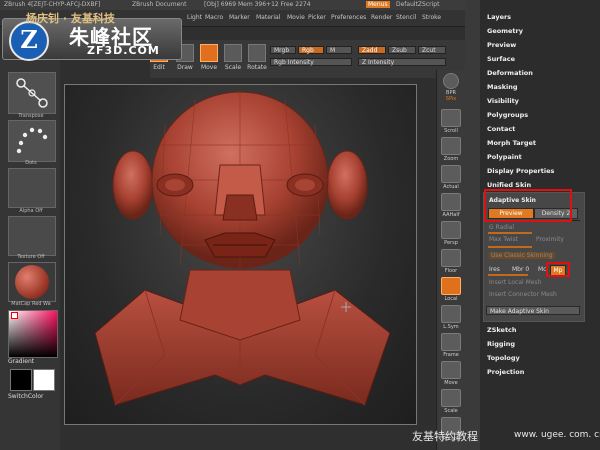 The image size is (600, 450). Describe the element at coordinates (509, 185) in the screenshot. I see `palette-unified-skin: Unified Skin` at that location.